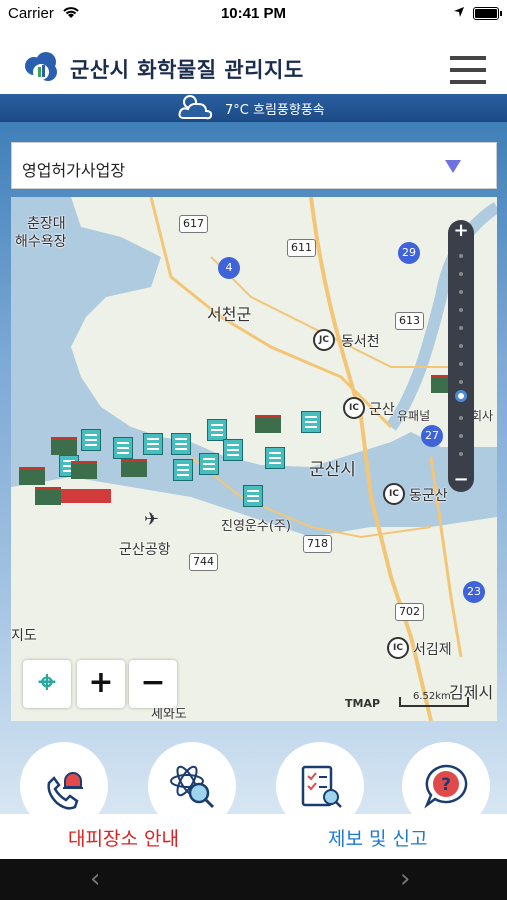  Describe the element at coordinates (432, 436) in the screenshot. I see `road-badge-27: 27` at that location.